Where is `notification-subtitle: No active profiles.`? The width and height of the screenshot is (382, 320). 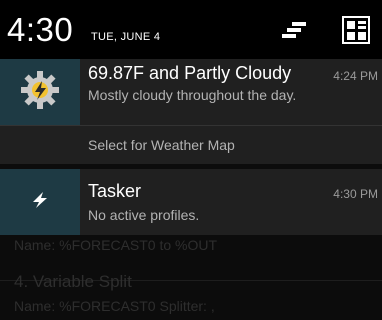 notification-subtitle: No active profiles. is located at coordinates (144, 215).